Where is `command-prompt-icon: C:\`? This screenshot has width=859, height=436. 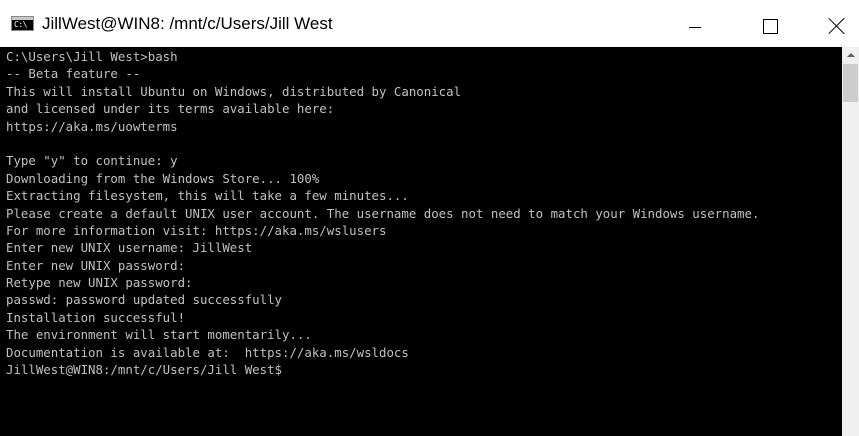
command-prompt-icon: C:\ is located at coordinates (22, 23).